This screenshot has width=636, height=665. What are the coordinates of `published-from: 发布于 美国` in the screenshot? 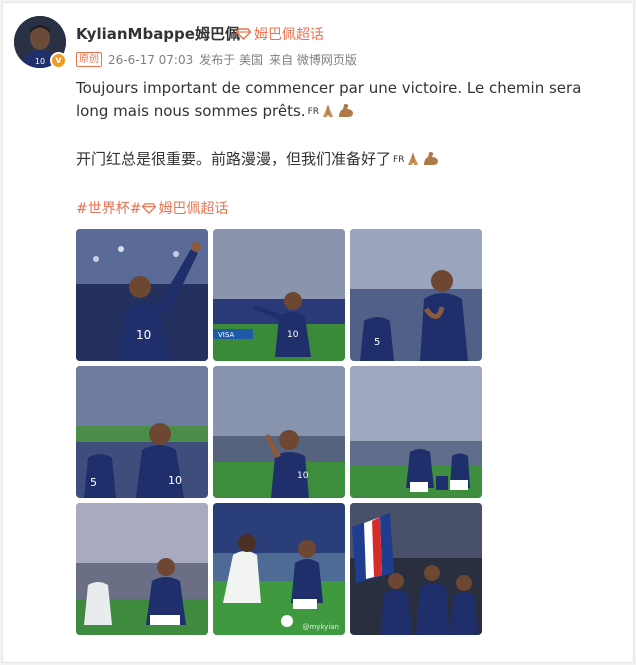 It's located at (231, 60).